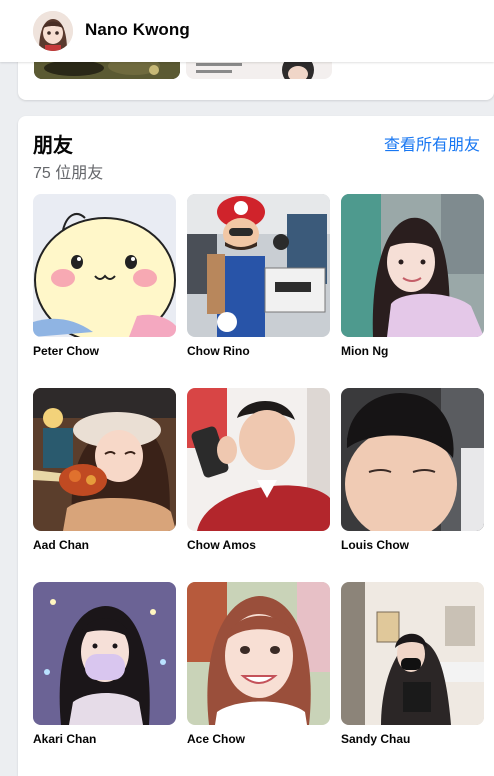  I want to click on friend-tile: Mion Ng, so click(412, 281).